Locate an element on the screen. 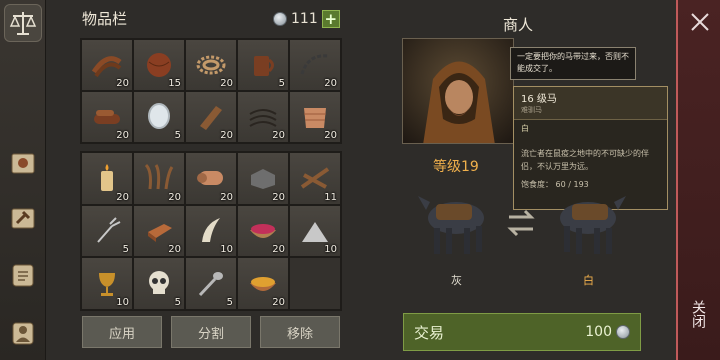 The width and height of the screenshot is (720, 360). copper-ingot-icon is located at coordinates (160, 232).